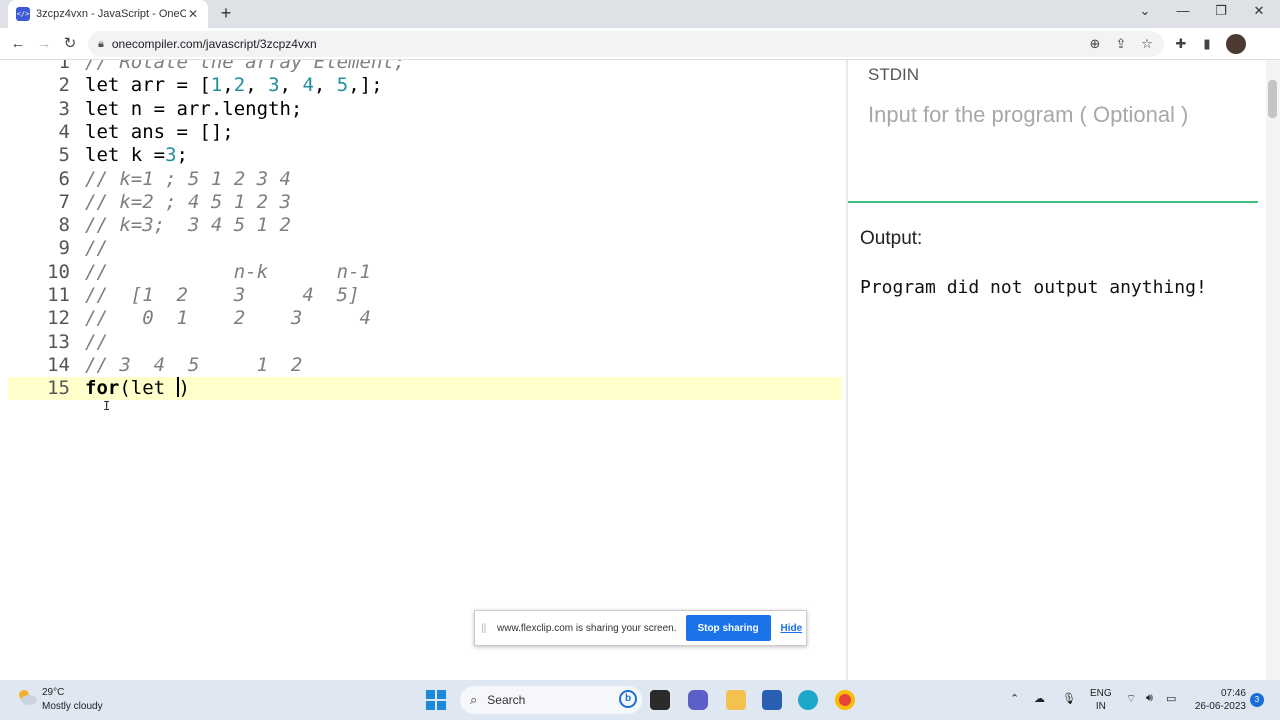 The height and width of the screenshot is (720, 1280). I want to click on bing-icon: b, so click(628, 699).